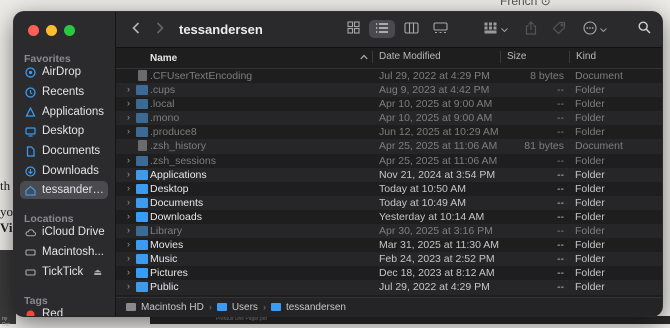 This screenshot has height=328, width=670. Describe the element at coordinates (71, 151) in the screenshot. I see `sidebar-item-label: Documents` at that location.